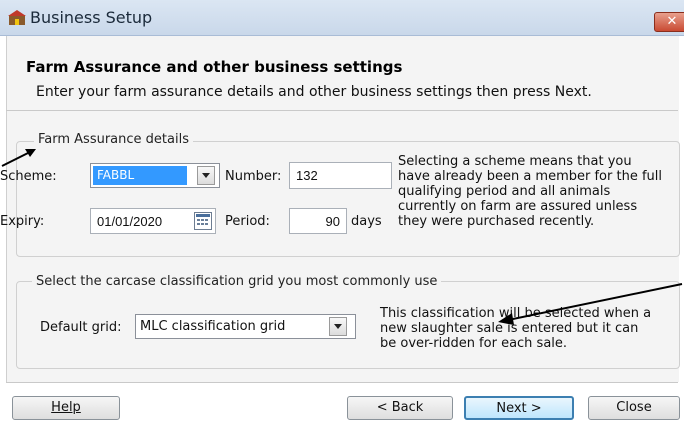  Describe the element at coordinates (91, 17) in the screenshot. I see `window-title: Business Setup` at that location.